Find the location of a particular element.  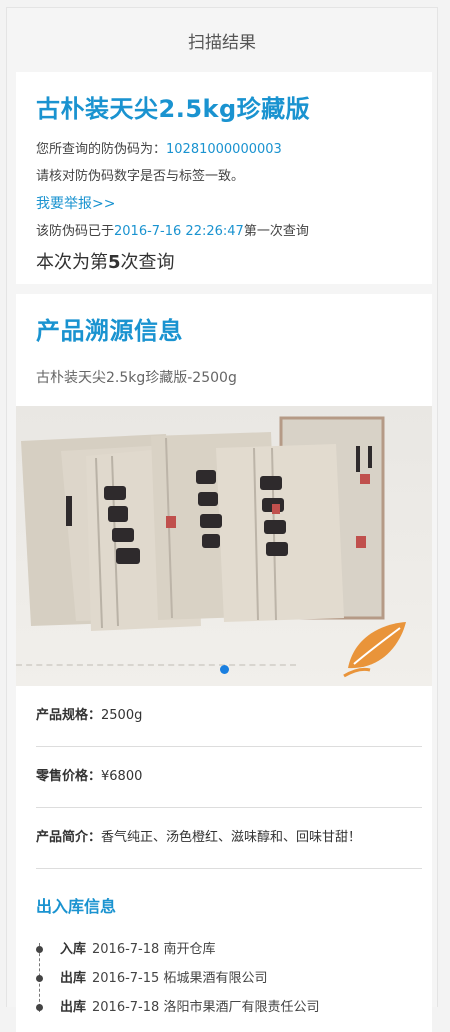

record-place: 南开仓库 is located at coordinates (189, 949).